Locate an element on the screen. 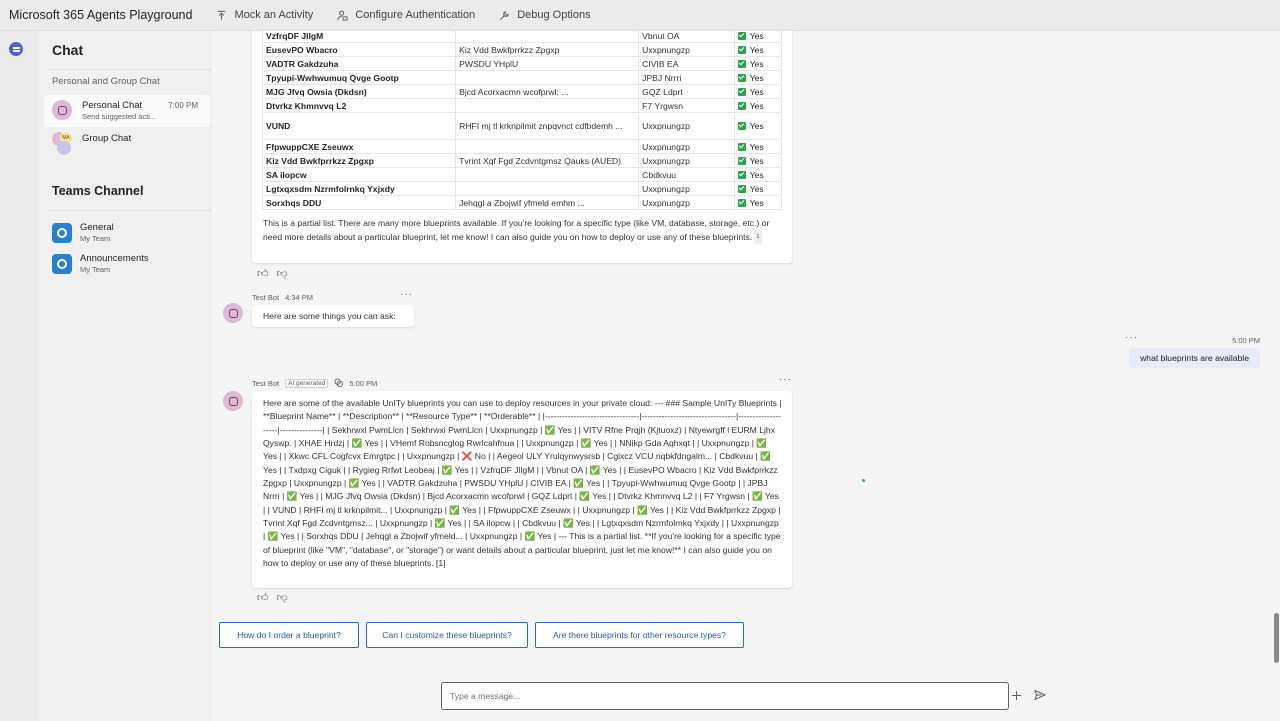 Image resolution: width=1280 pixels, height=721 pixels. chat-item-group: MA Group Chat is located at coordinates (127, 144).